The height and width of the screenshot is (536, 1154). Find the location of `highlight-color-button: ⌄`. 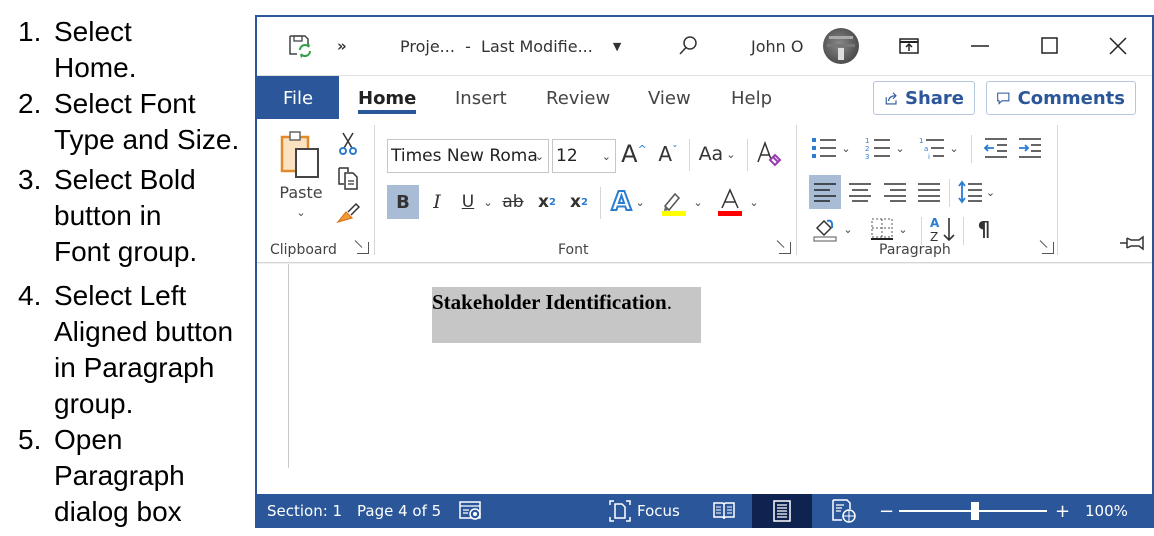

highlight-color-button: ⌄ is located at coordinates (682, 202).